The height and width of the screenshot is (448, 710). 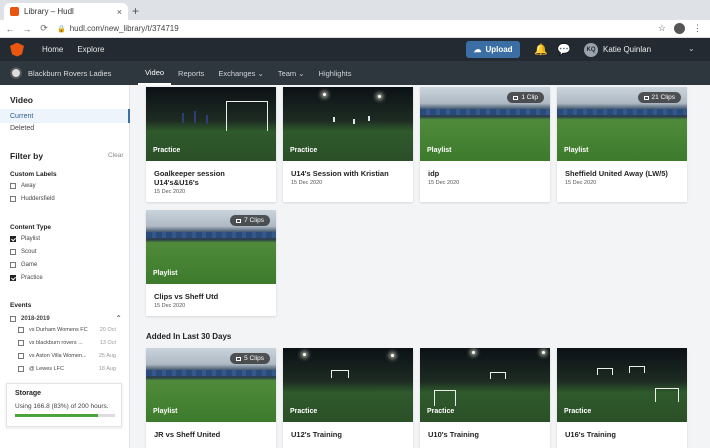 I want to click on clip-count: 5 Clips, so click(x=254, y=358).